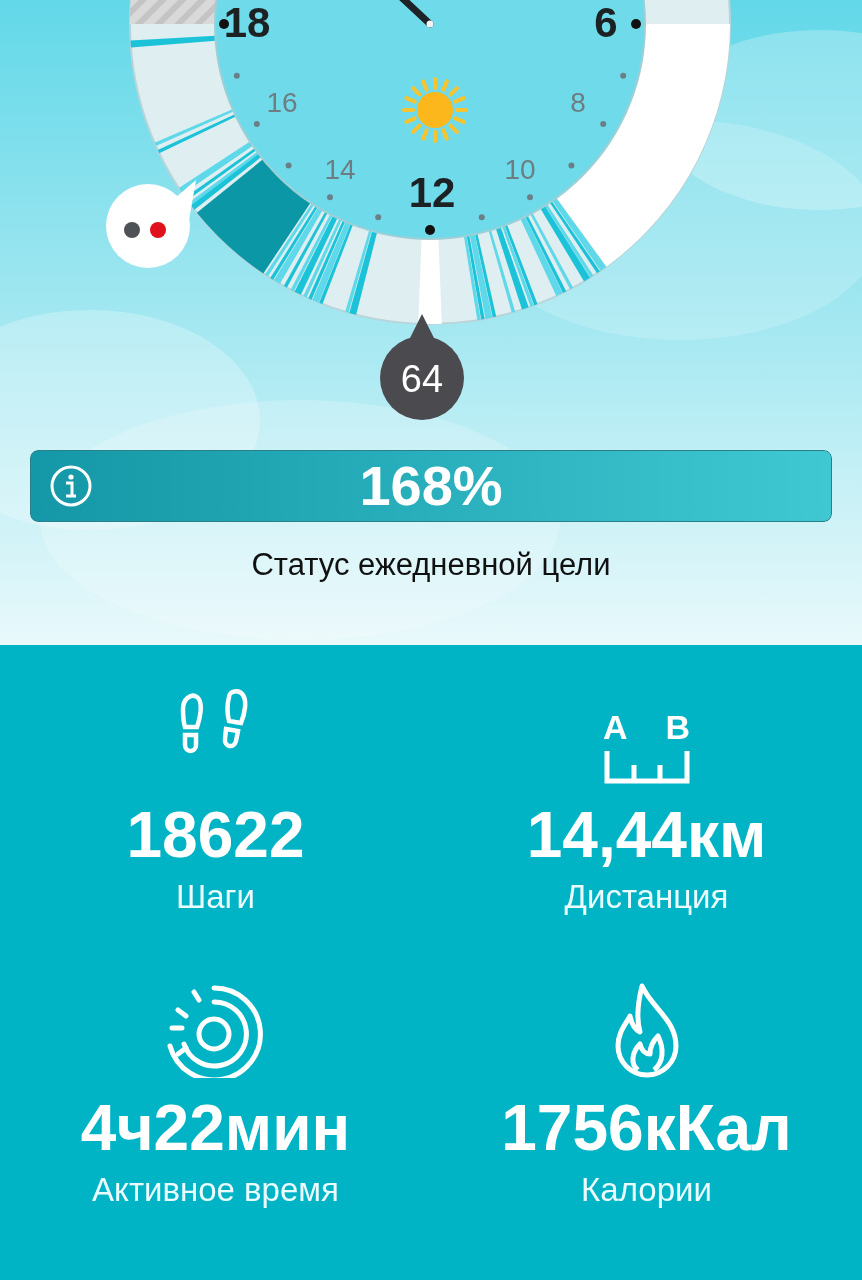 The height and width of the screenshot is (1280, 862). What do you see at coordinates (646, 835) in the screenshot?
I see `stat-value: 14,44км` at bounding box center [646, 835].